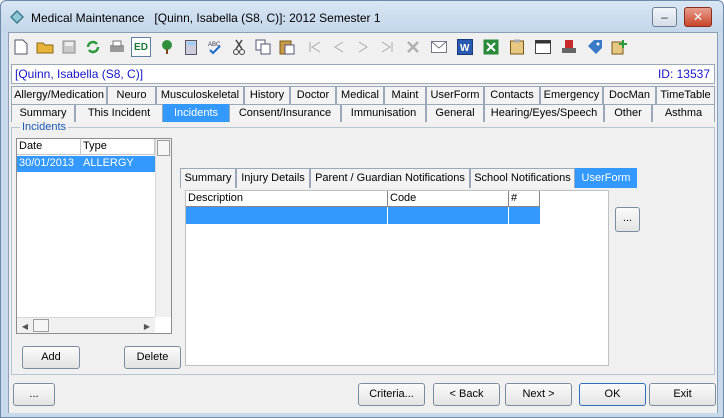 The height and width of the screenshot is (418, 724). I want to click on last-record-icon, so click(387, 47).